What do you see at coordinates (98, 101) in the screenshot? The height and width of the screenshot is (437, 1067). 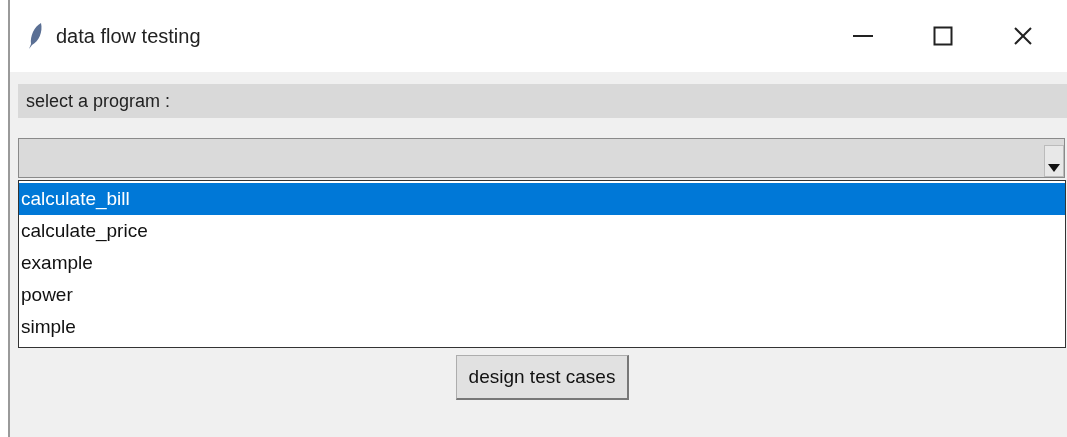 I see `select-label: select a program :` at bounding box center [98, 101].